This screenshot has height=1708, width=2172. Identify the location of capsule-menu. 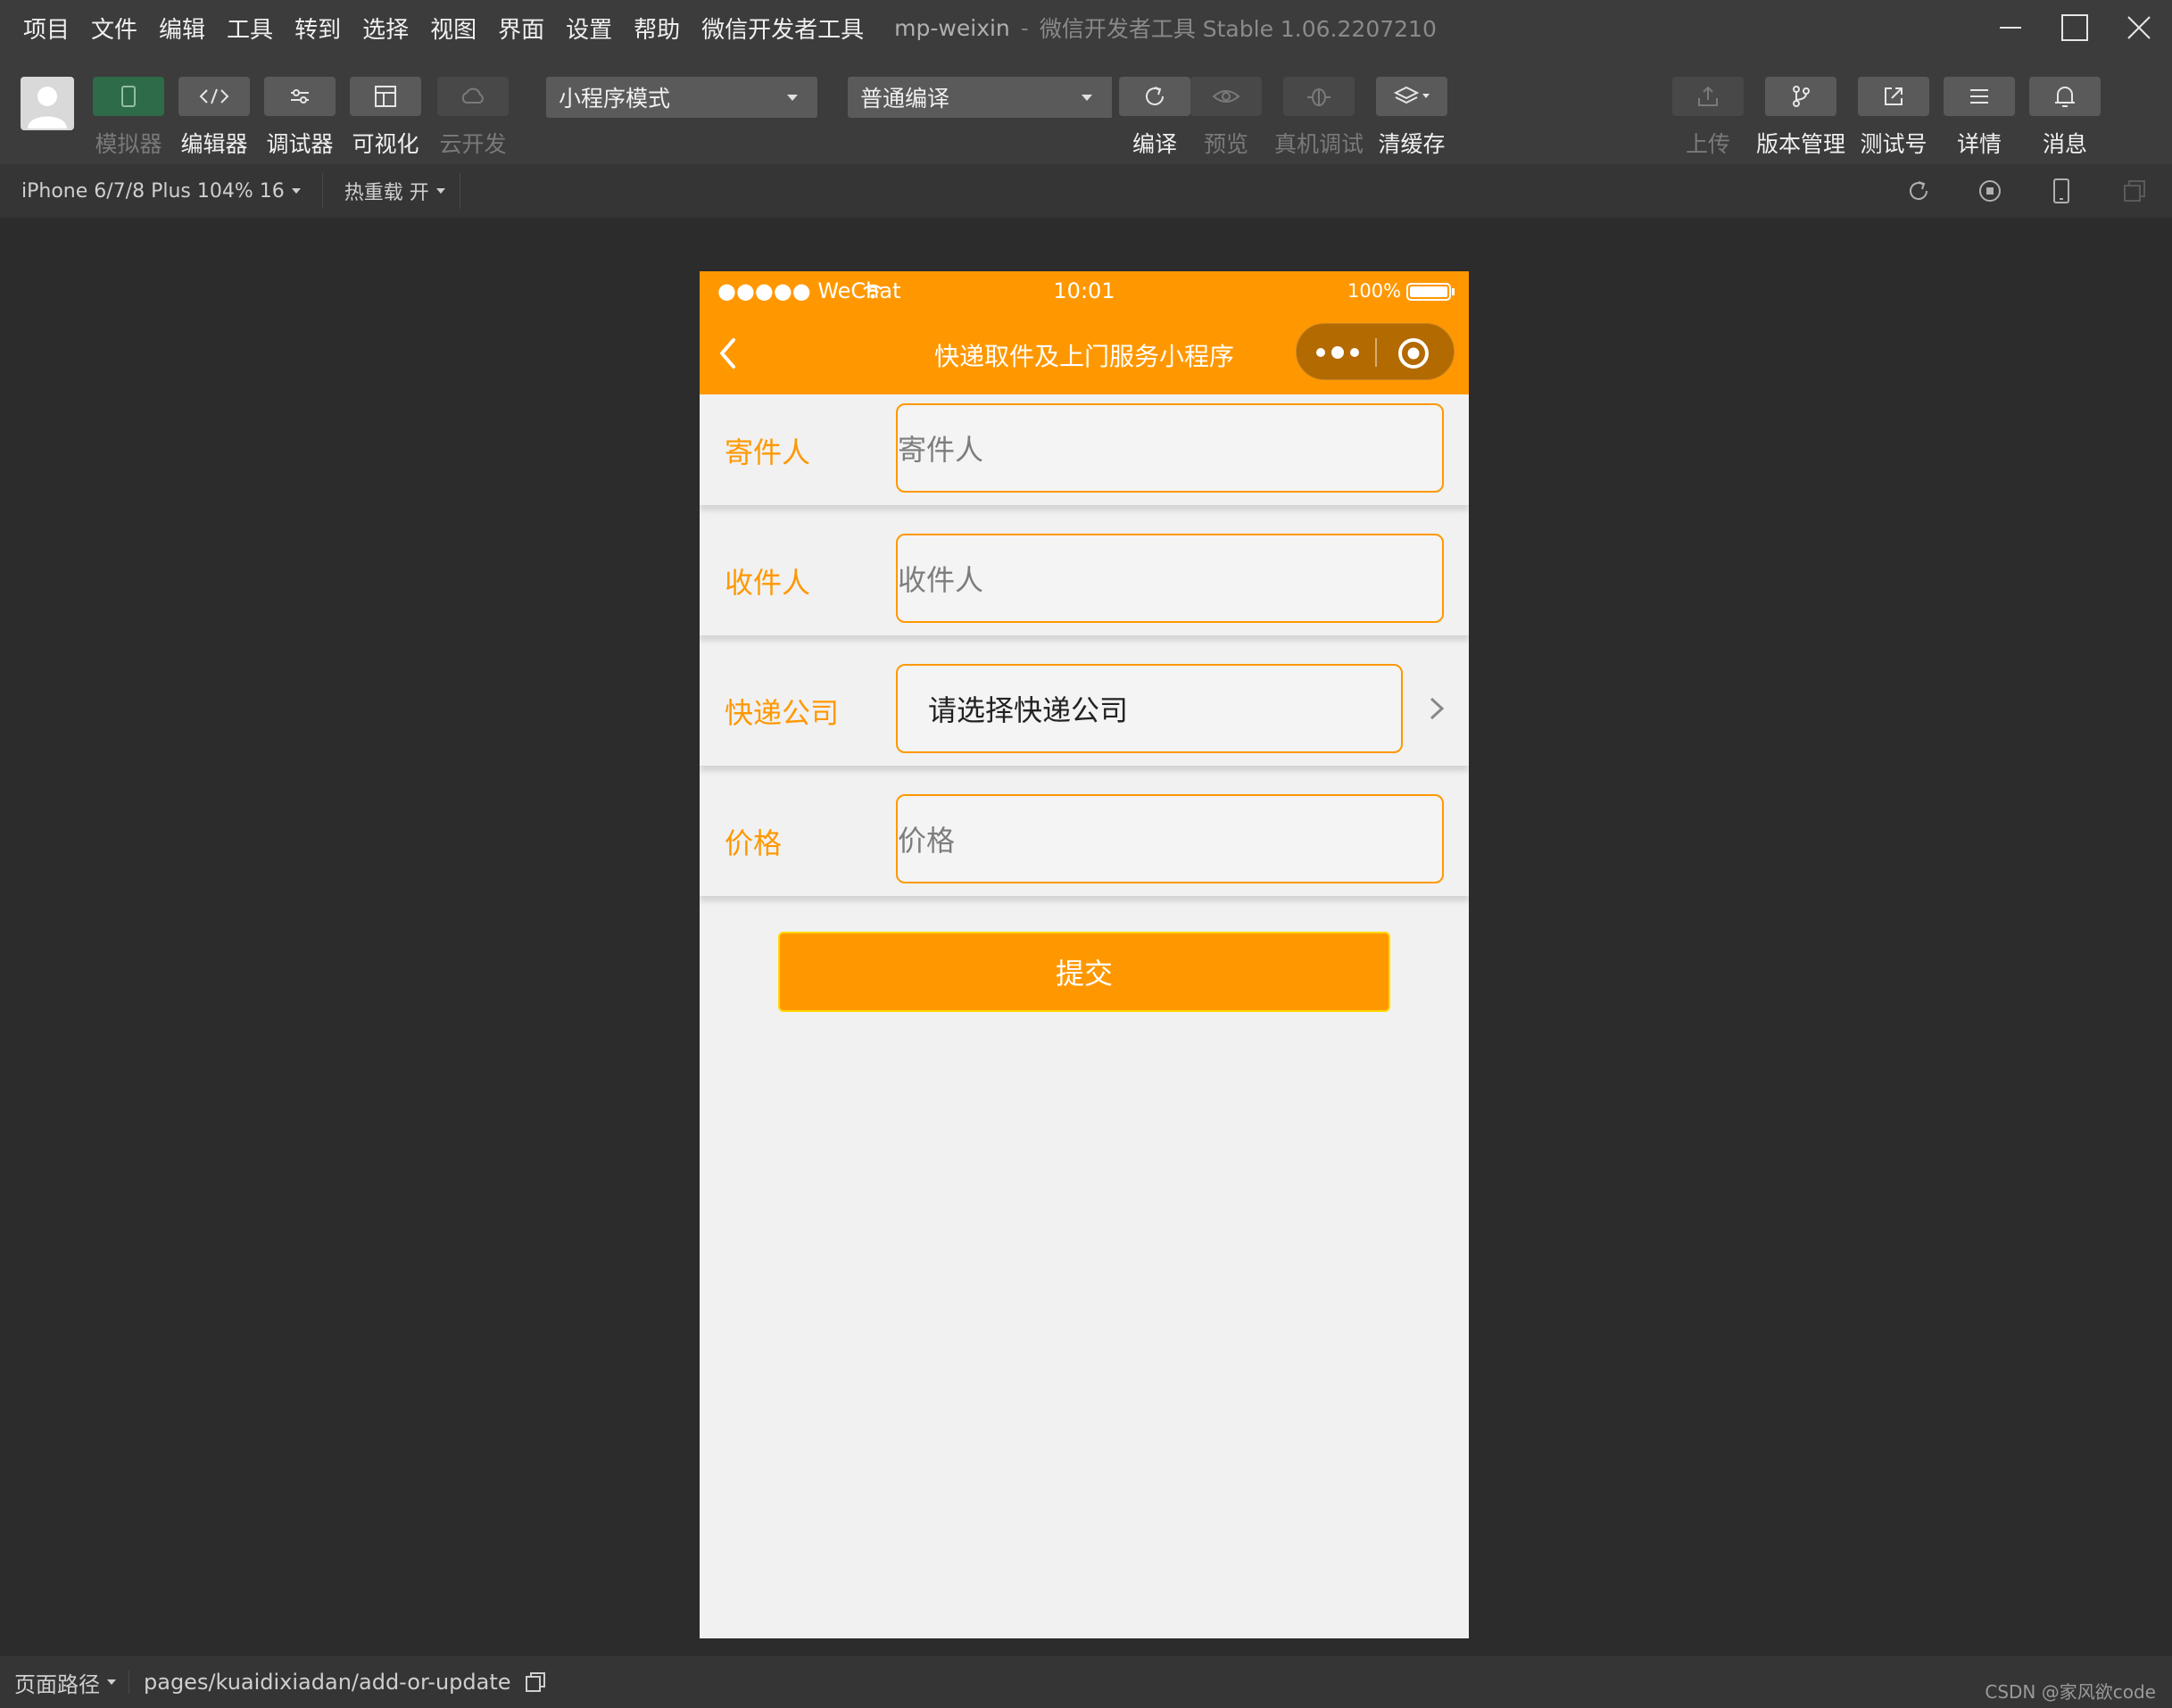
(1375, 351).